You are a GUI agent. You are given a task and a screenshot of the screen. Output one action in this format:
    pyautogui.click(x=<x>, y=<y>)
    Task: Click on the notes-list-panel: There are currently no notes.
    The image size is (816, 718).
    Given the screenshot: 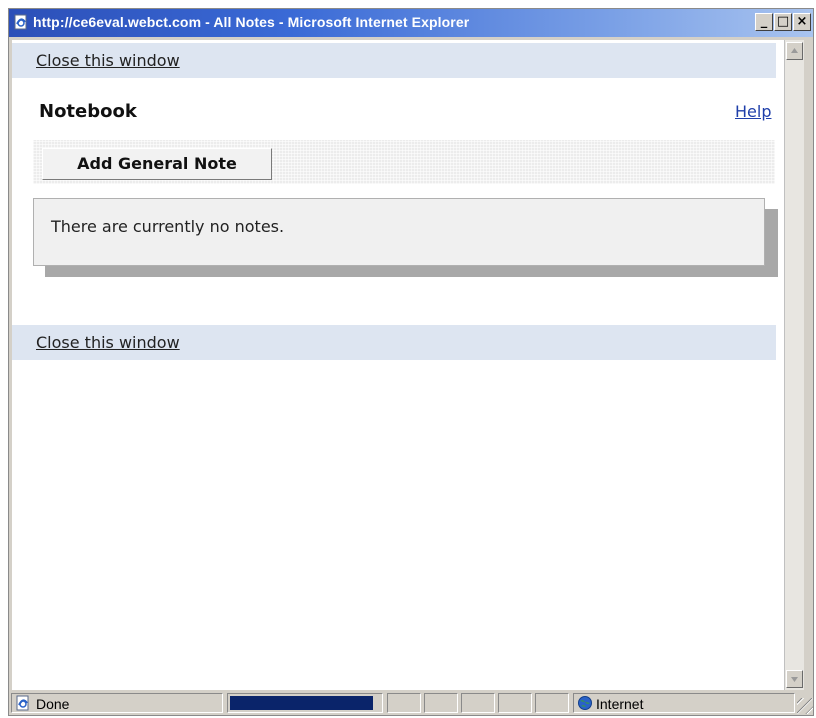 What is the action you would take?
    pyautogui.click(x=399, y=232)
    